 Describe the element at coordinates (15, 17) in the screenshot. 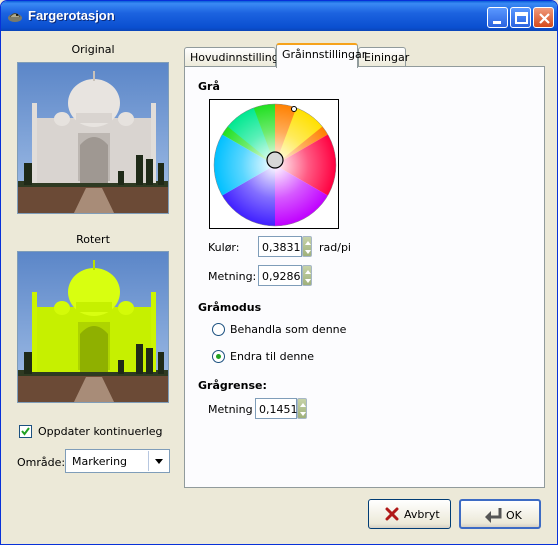

I see `app-icon` at that location.